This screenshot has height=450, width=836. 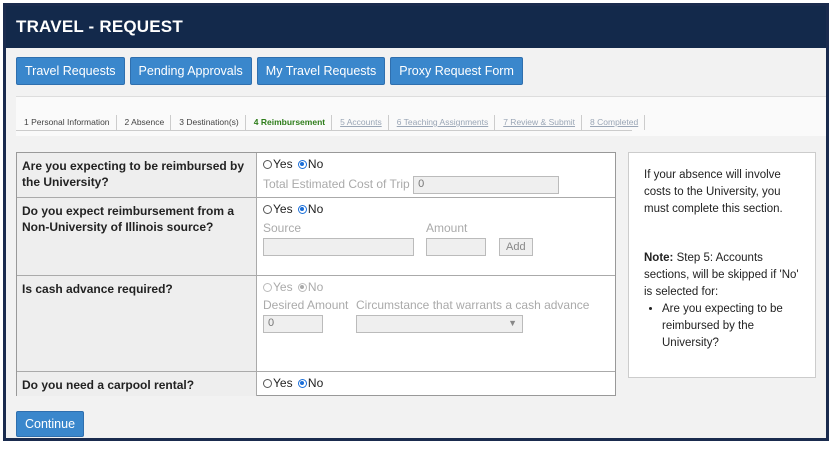 What do you see at coordinates (416, 27) in the screenshot?
I see `page-header: TRAVEL - REQUEST` at bounding box center [416, 27].